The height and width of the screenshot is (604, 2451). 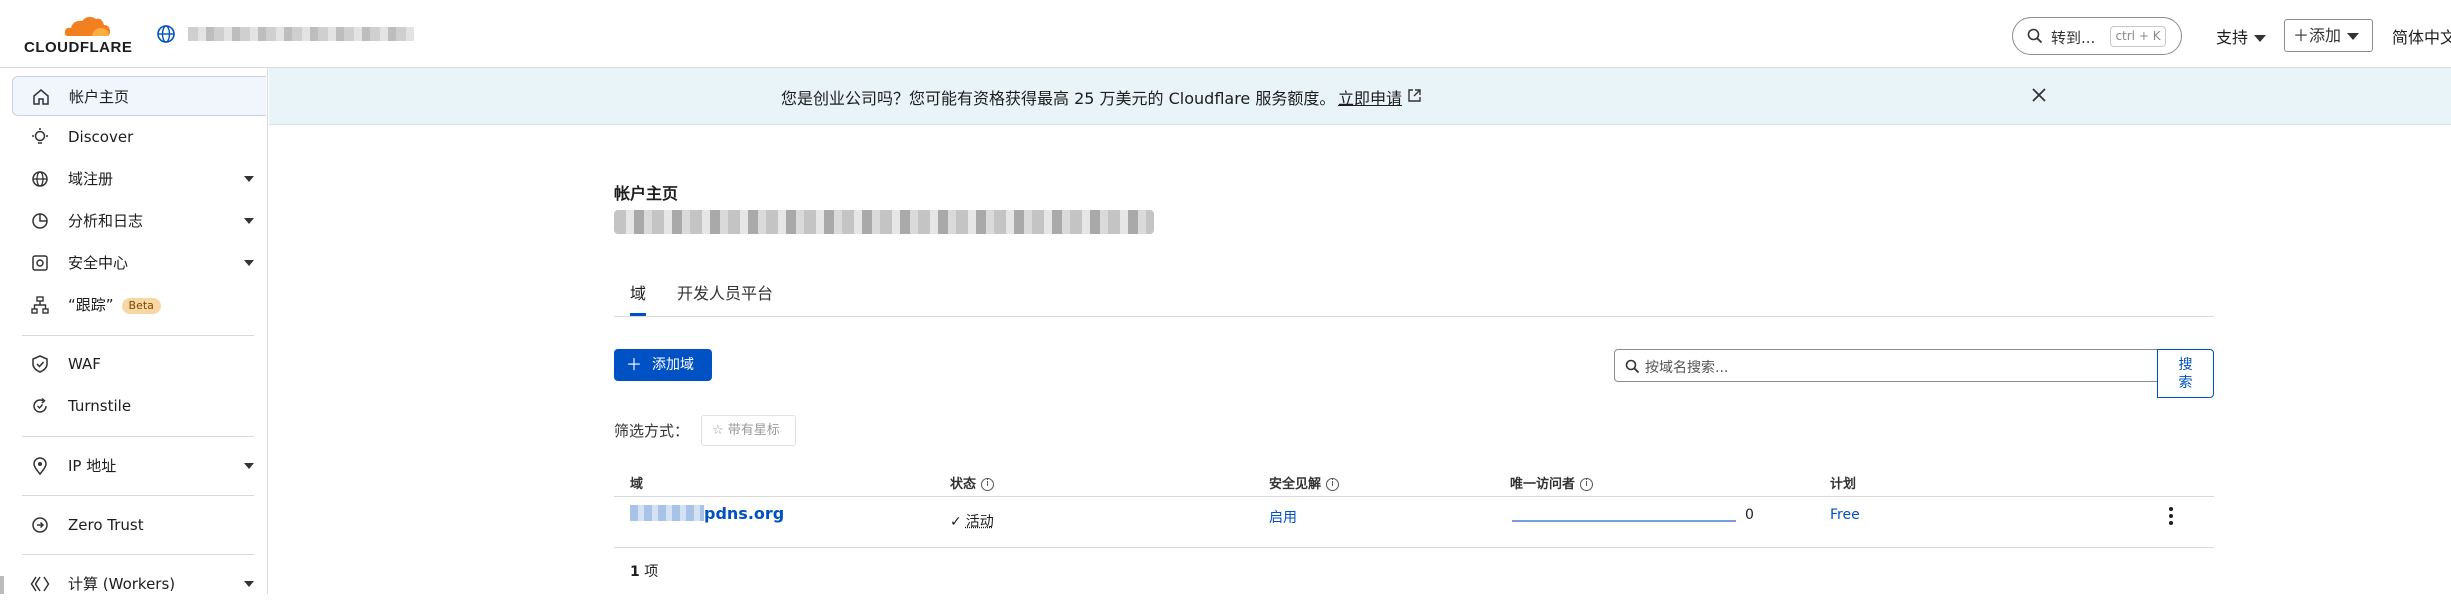 What do you see at coordinates (1414, 95) in the screenshot?
I see `external-link-icon` at bounding box center [1414, 95].